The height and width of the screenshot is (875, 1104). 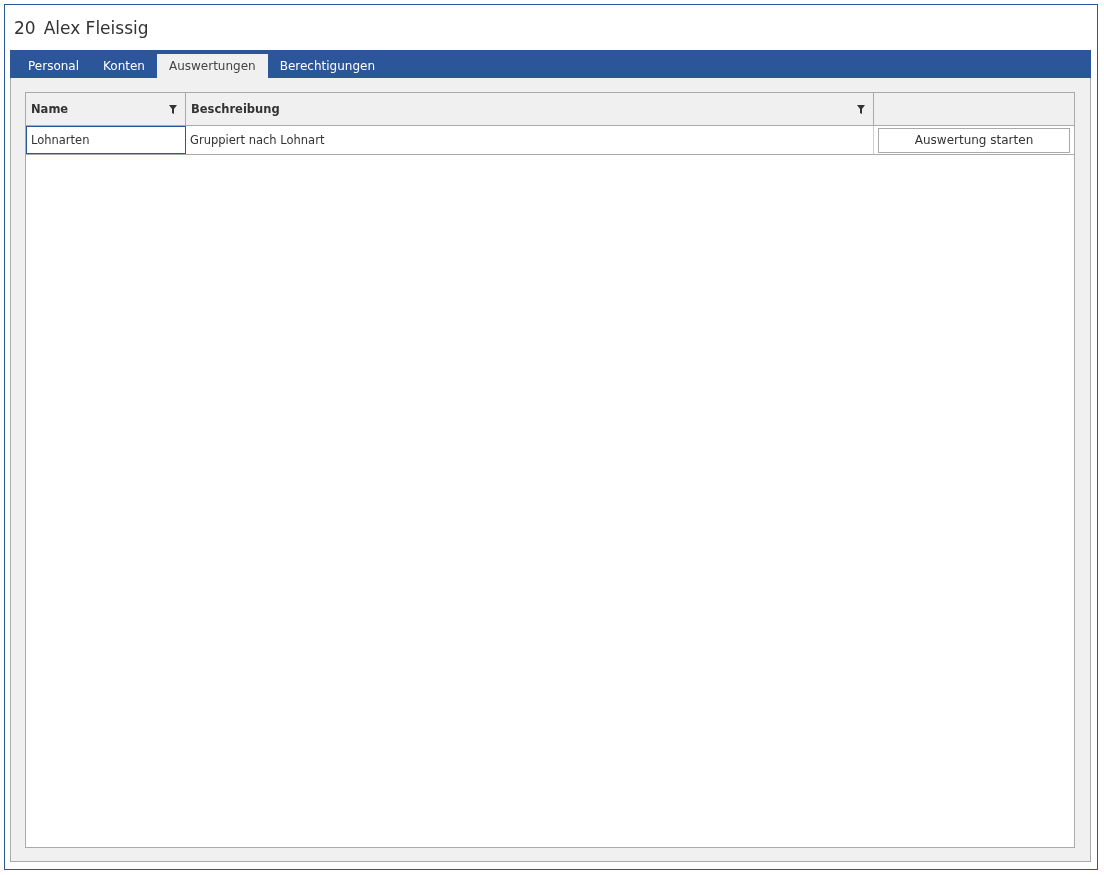 I want to click on column-header: Name, so click(x=106, y=109).